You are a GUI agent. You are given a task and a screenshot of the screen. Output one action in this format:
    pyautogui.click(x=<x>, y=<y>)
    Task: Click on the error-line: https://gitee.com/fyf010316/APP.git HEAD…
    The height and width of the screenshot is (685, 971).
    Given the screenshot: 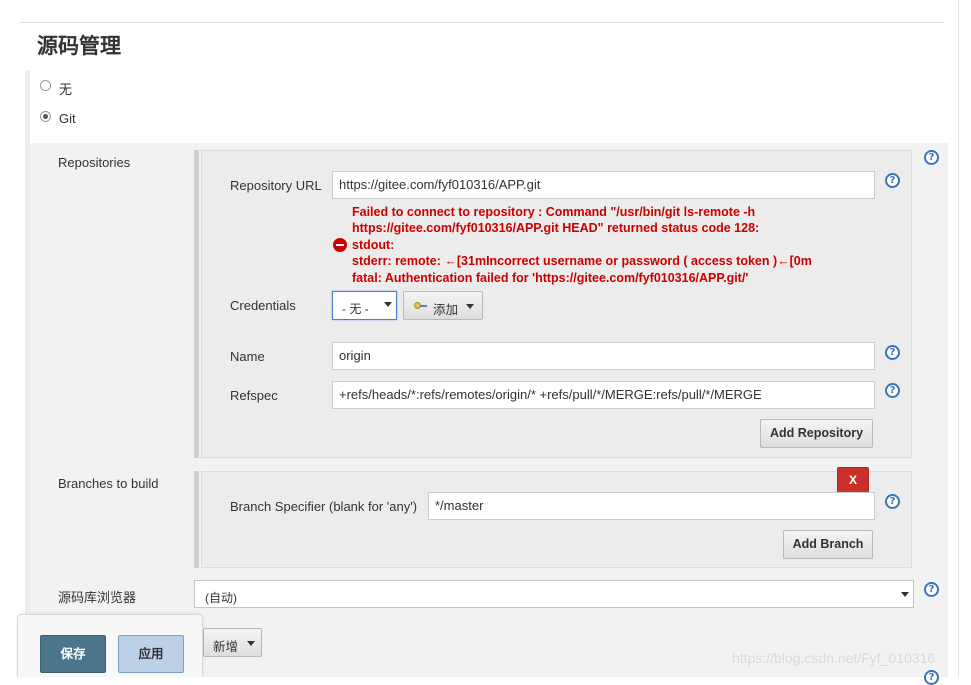 What is the action you would take?
    pyautogui.click(x=556, y=228)
    